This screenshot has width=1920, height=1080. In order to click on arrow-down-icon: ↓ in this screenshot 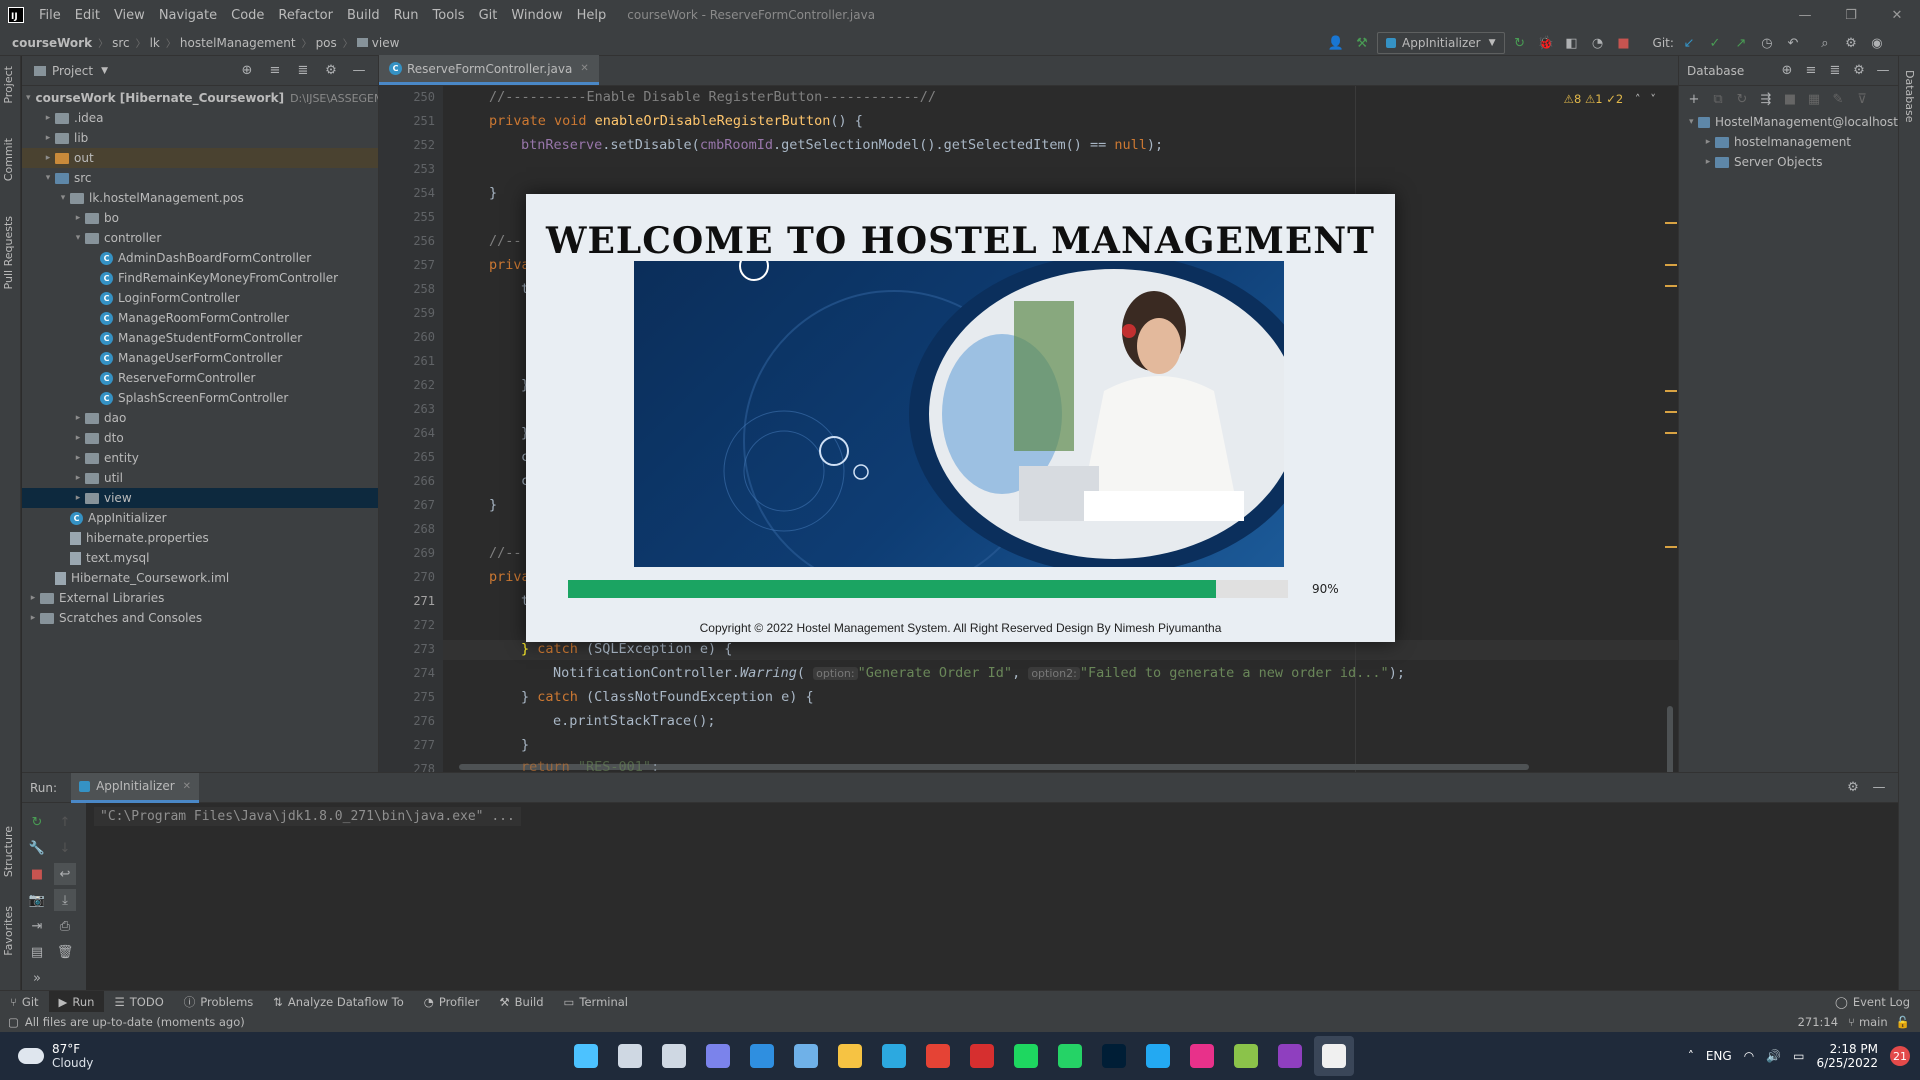, I will do `click(65, 848)`.